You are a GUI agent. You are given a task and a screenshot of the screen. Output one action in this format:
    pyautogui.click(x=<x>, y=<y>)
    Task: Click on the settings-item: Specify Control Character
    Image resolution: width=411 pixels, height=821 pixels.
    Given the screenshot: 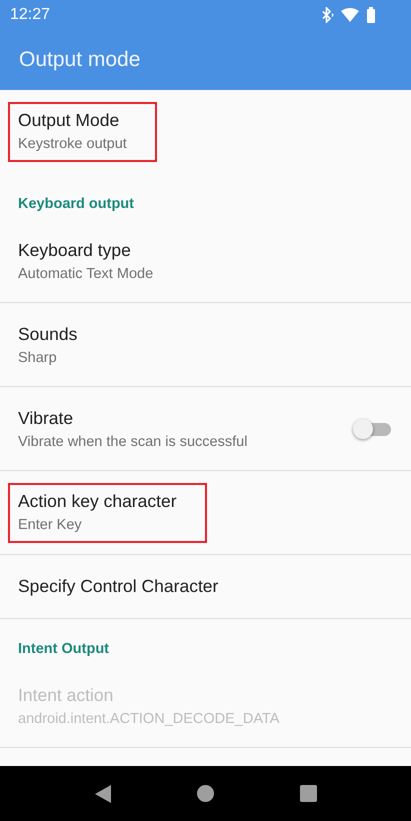 What is the action you would take?
    pyautogui.click(x=205, y=587)
    